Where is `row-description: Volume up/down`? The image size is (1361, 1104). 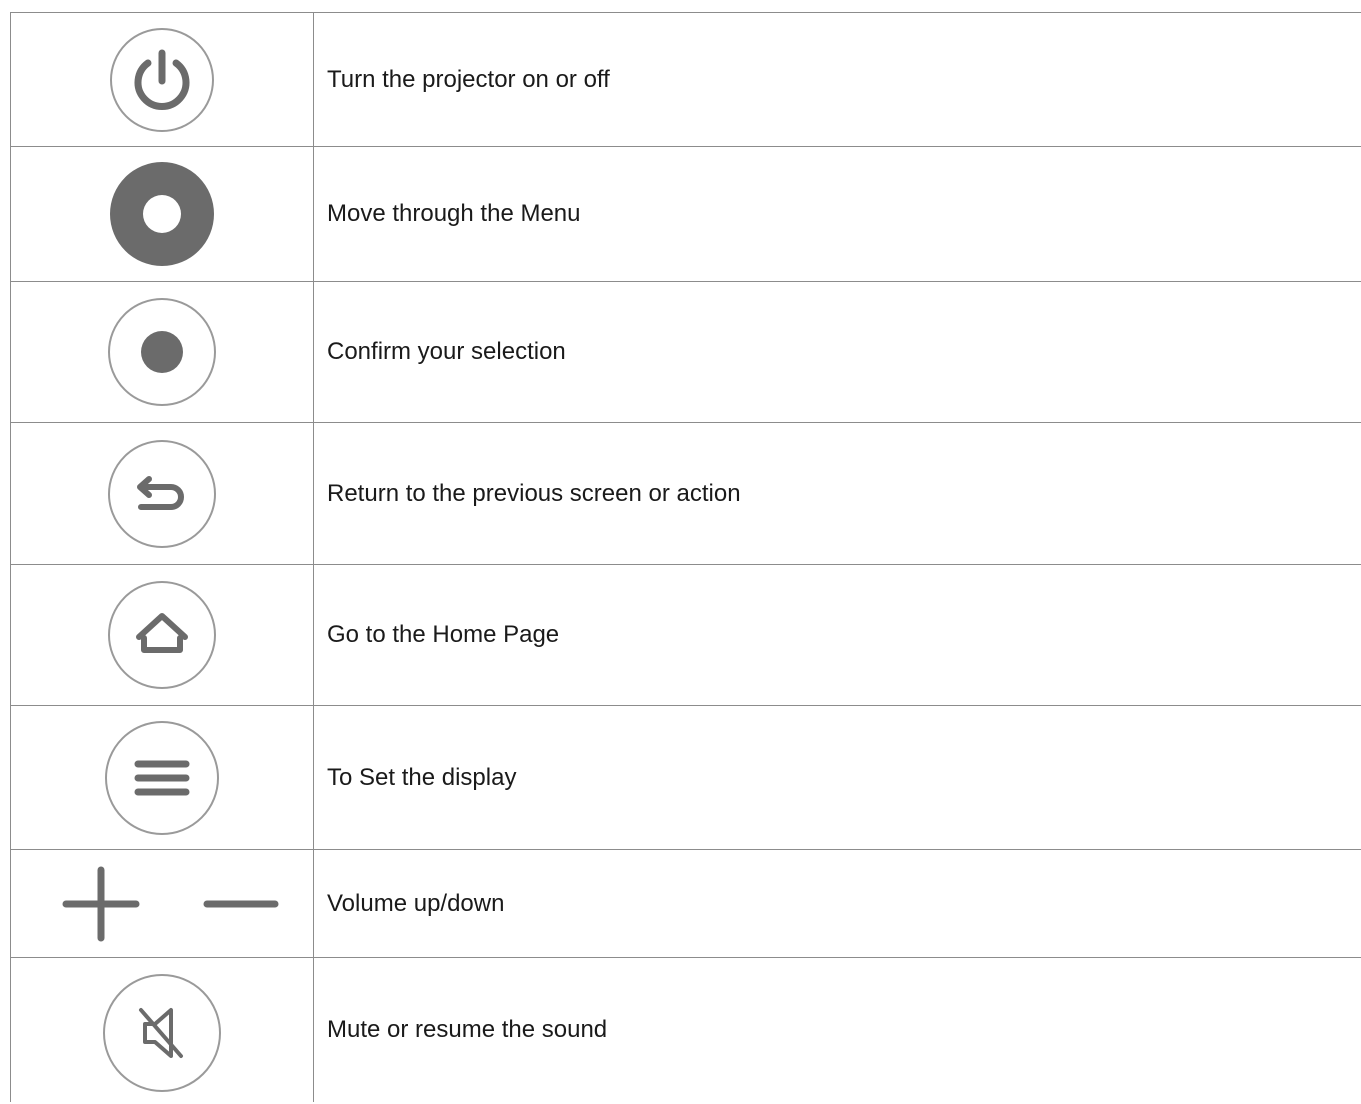
row-description: Volume up/down is located at coordinates (837, 903).